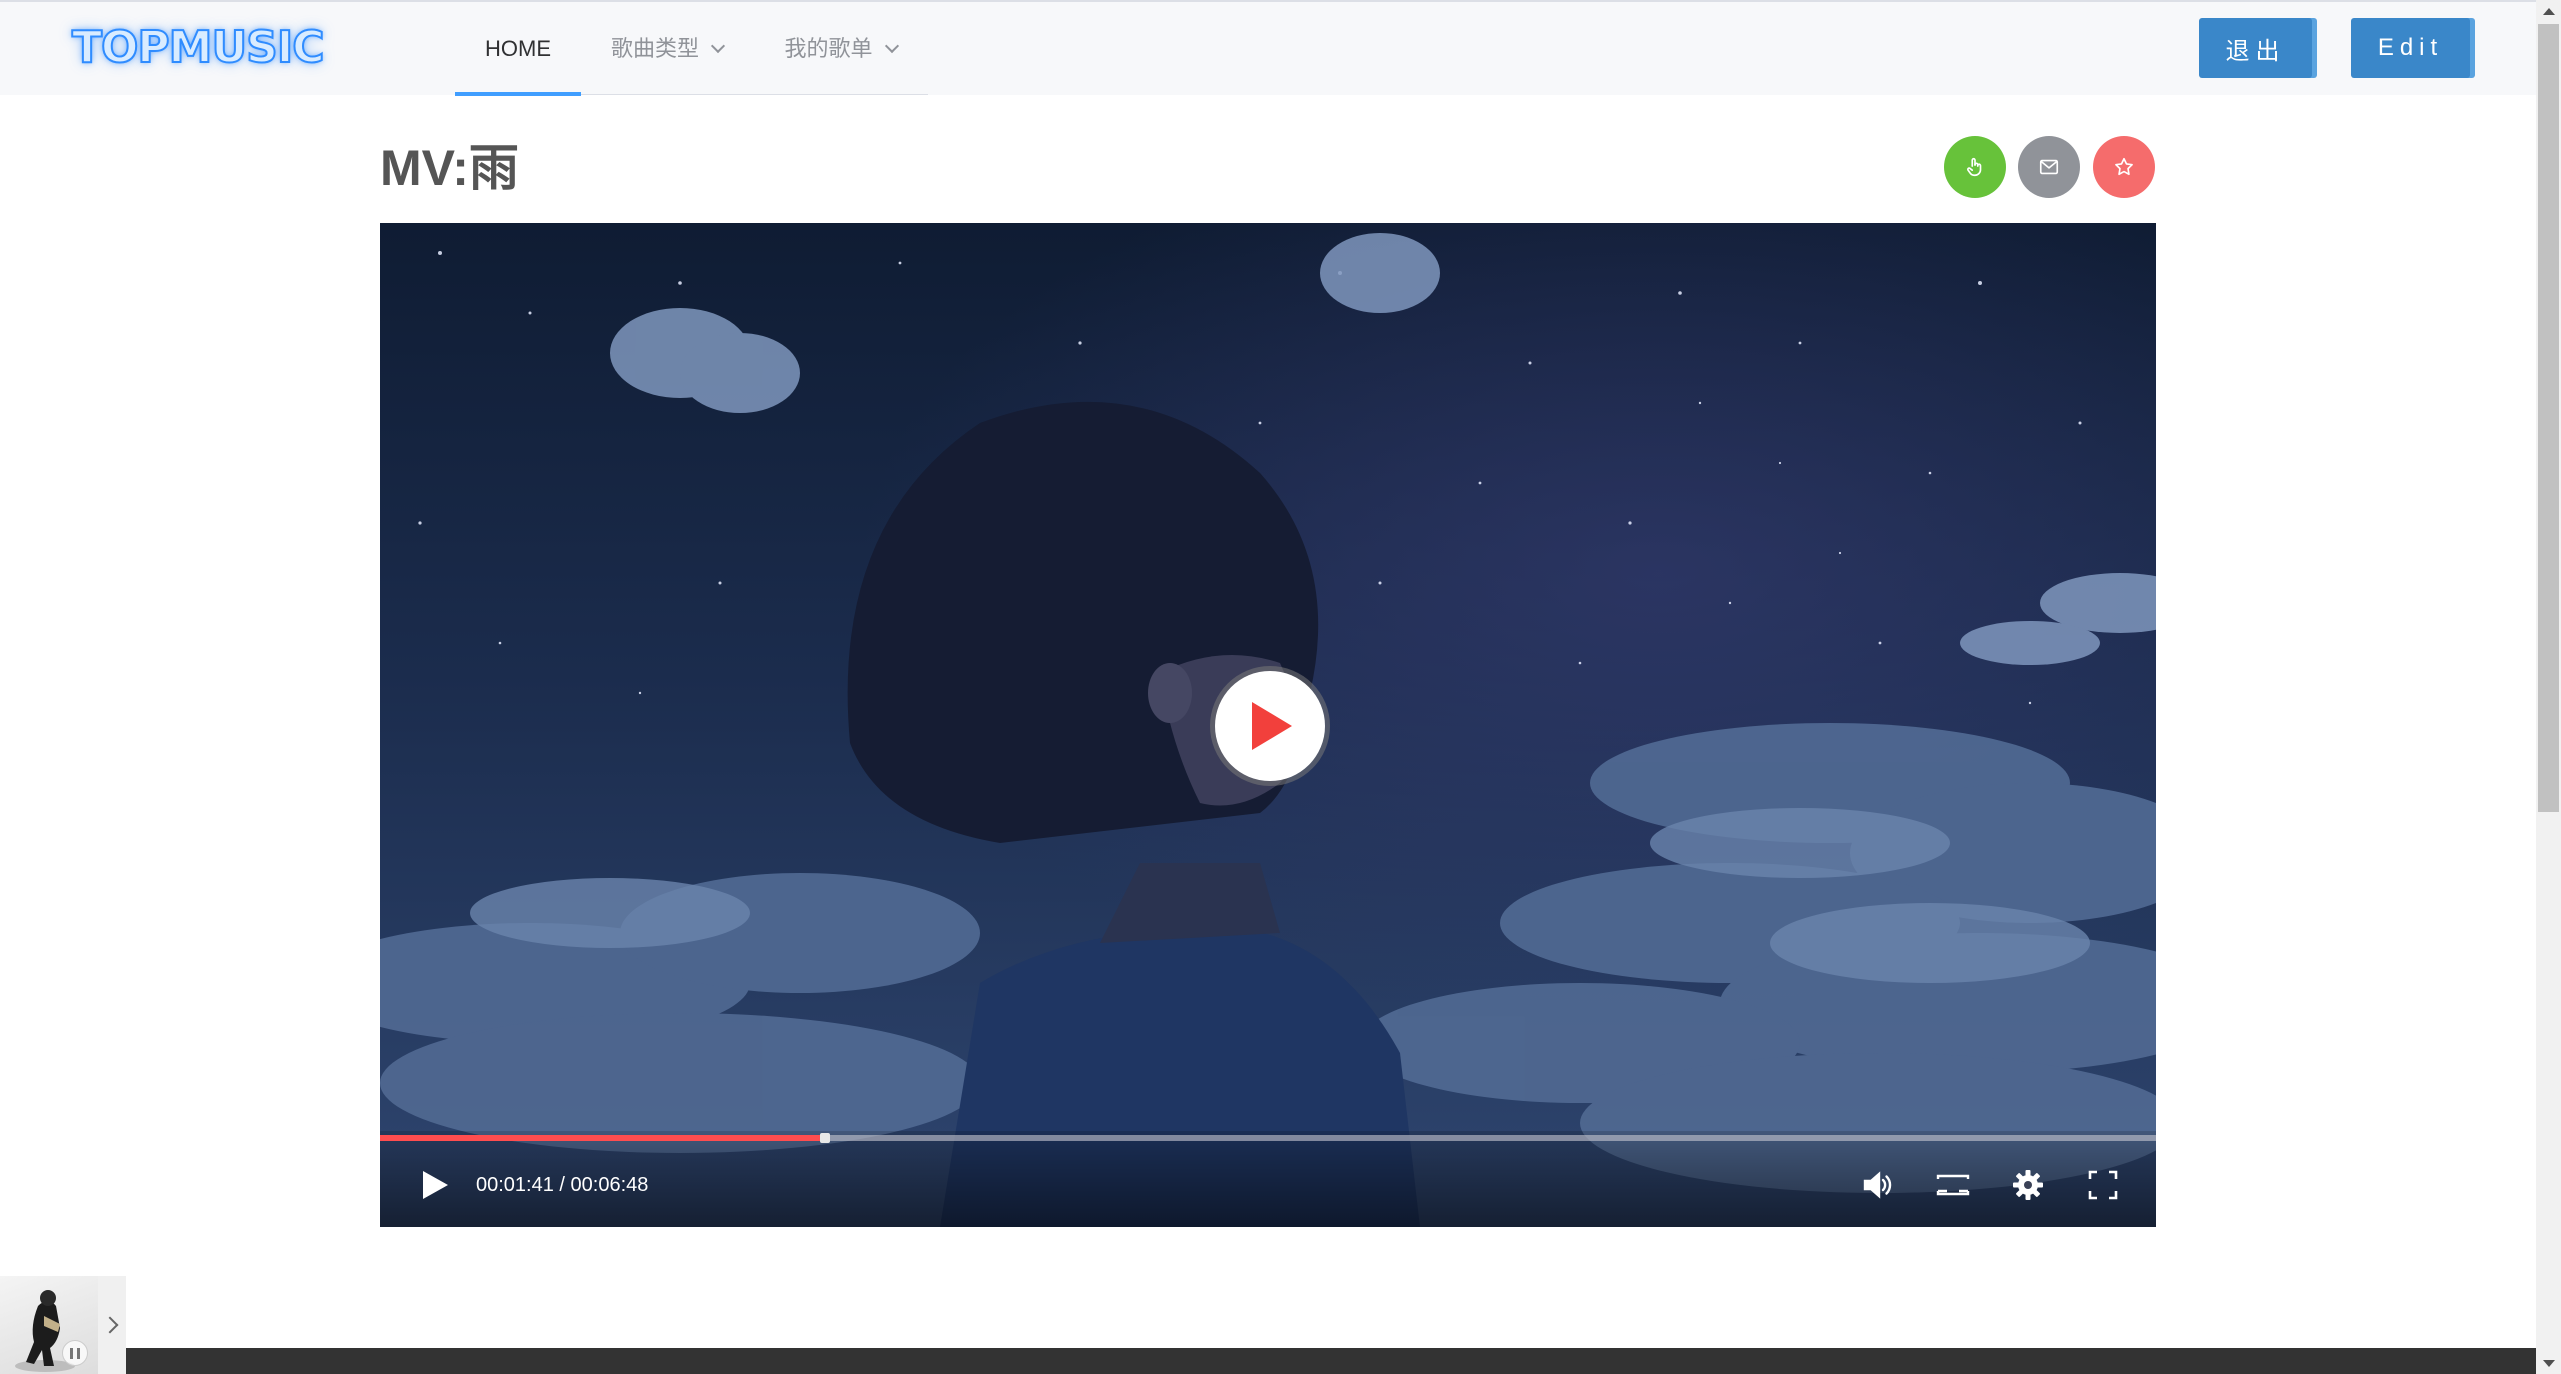 Image resolution: width=2561 pixels, height=1374 pixels. I want to click on fullscreen-button, so click(2103, 1185).